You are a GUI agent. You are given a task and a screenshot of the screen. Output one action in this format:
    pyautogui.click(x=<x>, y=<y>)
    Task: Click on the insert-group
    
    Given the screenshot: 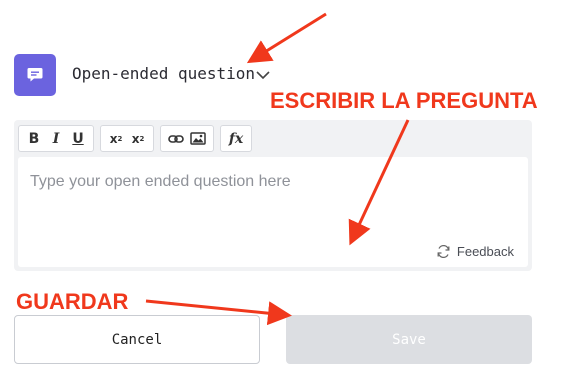 What is the action you would take?
    pyautogui.click(x=187, y=138)
    